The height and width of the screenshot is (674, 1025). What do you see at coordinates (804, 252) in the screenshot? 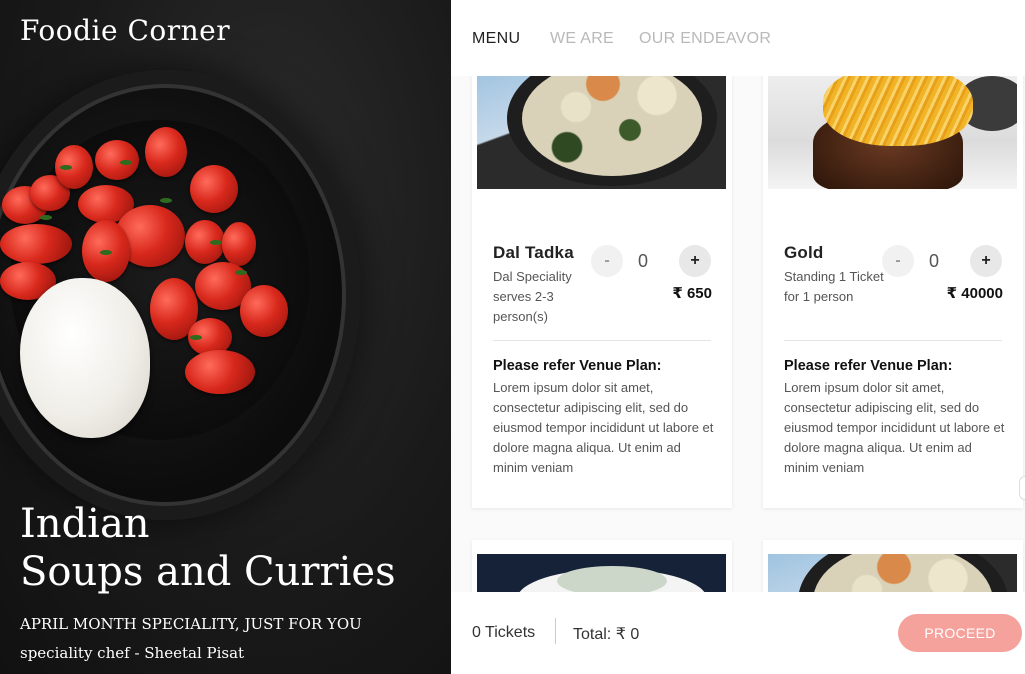
I see `item-name: Gold` at bounding box center [804, 252].